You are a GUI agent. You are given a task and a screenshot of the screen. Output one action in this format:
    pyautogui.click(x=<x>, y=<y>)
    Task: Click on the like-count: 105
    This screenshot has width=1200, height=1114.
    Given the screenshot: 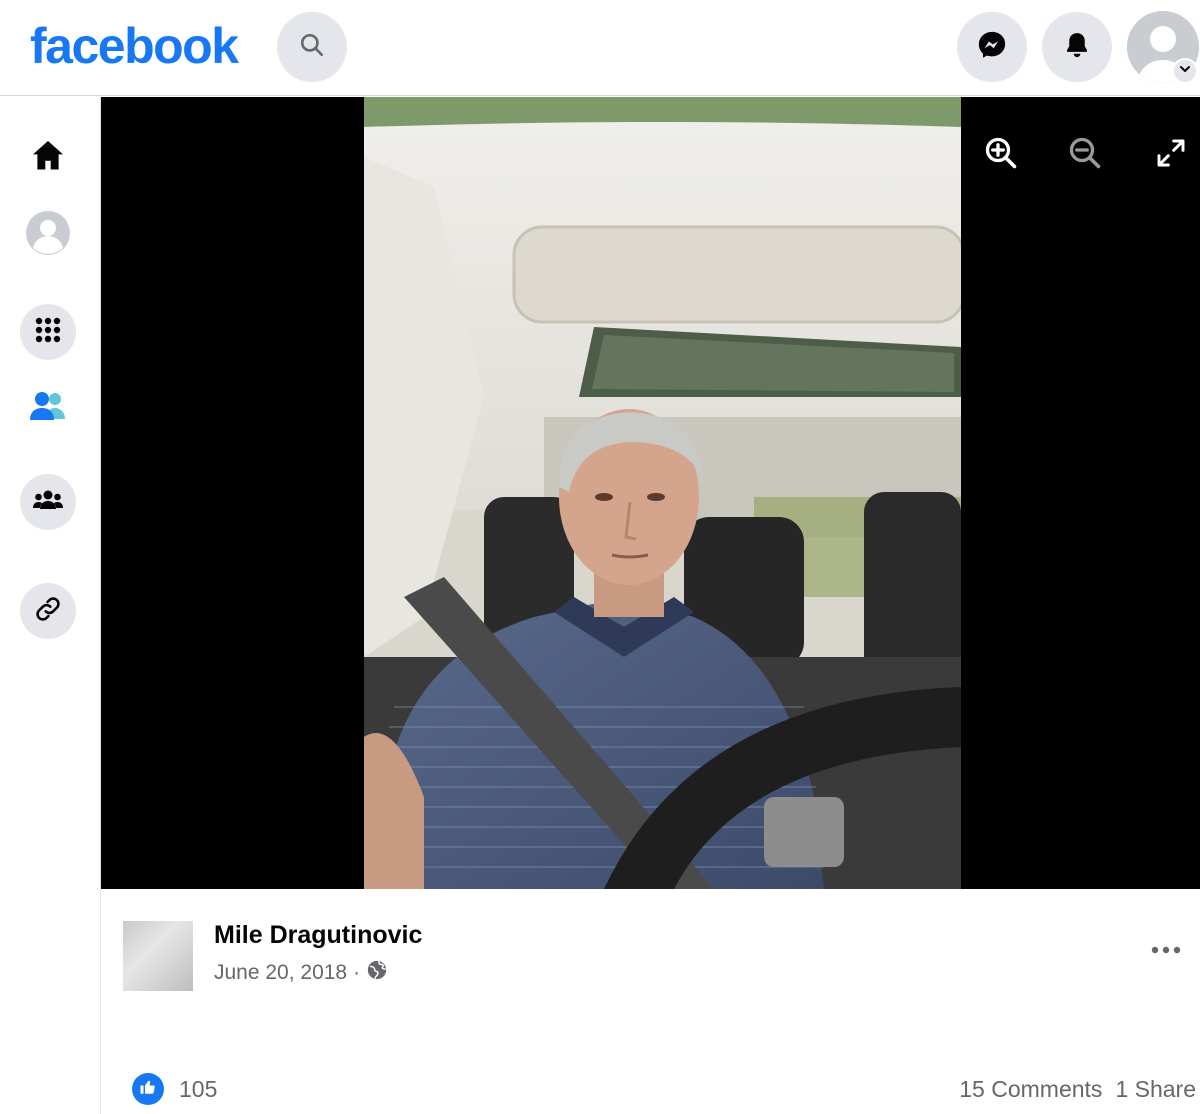 What is the action you would take?
    pyautogui.click(x=198, y=1089)
    